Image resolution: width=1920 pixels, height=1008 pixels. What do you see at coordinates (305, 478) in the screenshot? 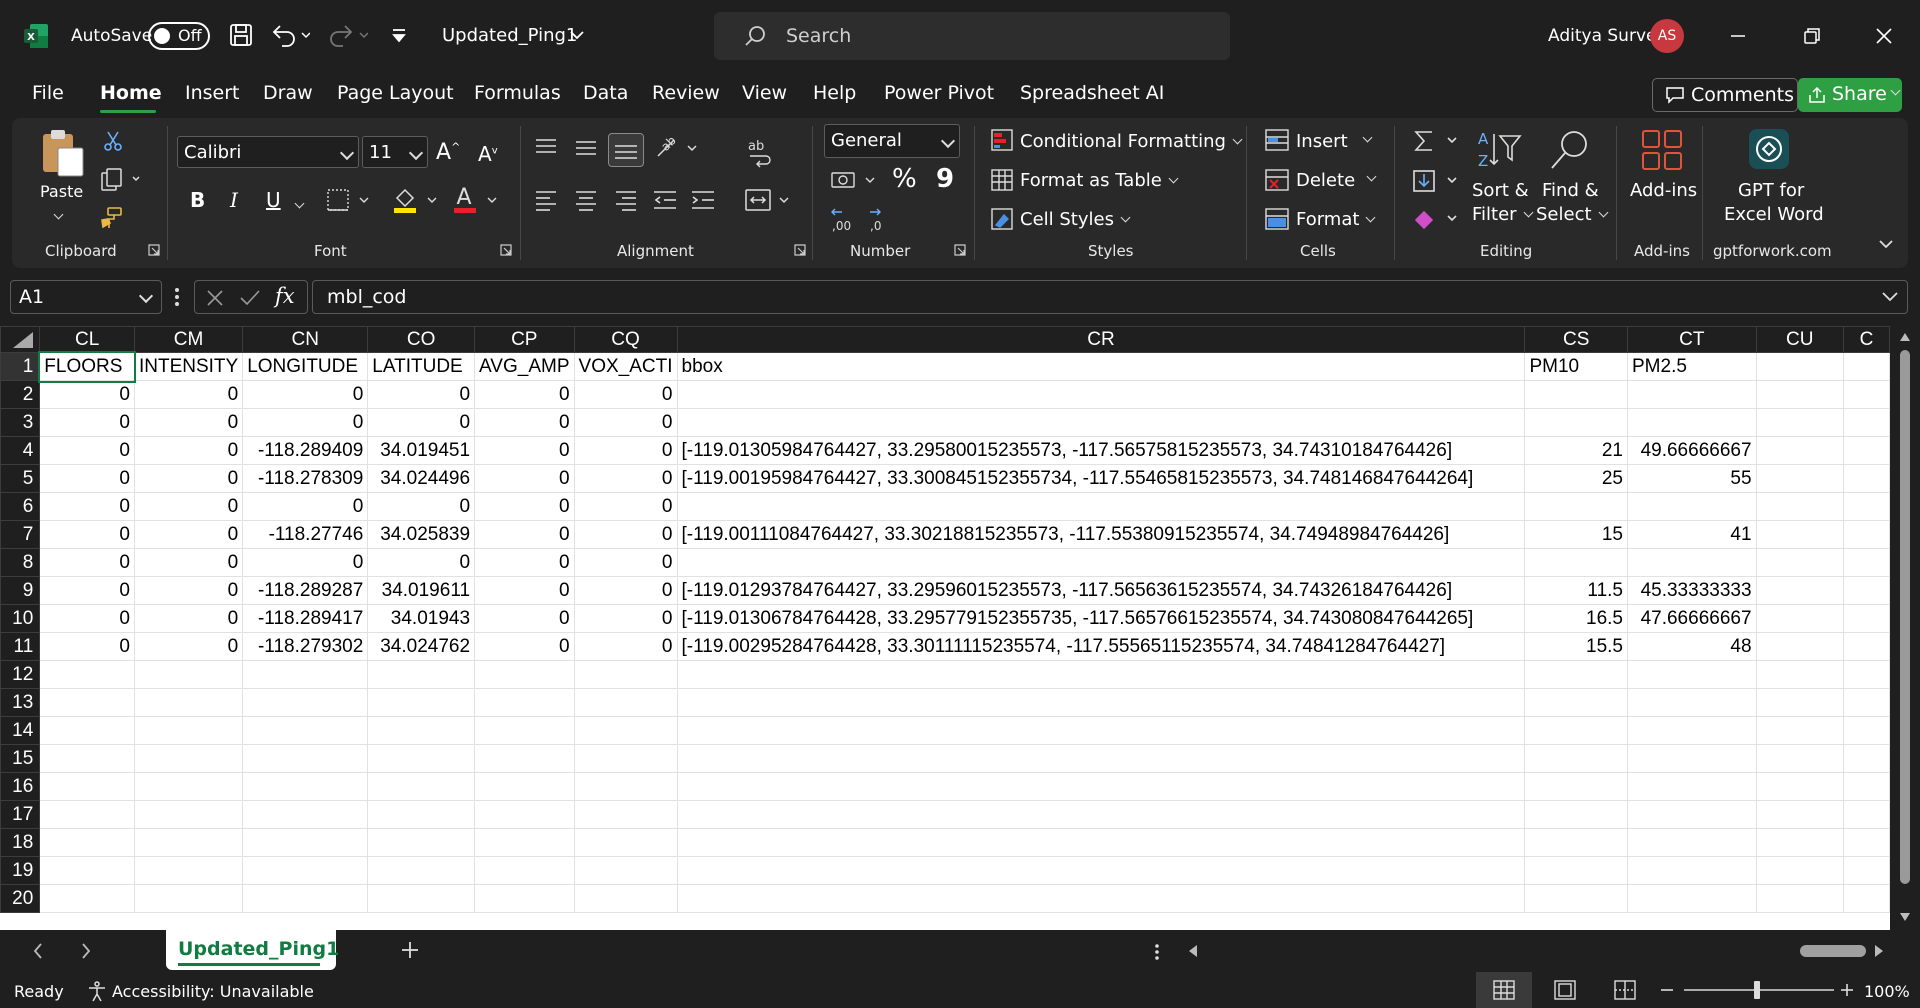
I see `cell: -118.278309` at bounding box center [305, 478].